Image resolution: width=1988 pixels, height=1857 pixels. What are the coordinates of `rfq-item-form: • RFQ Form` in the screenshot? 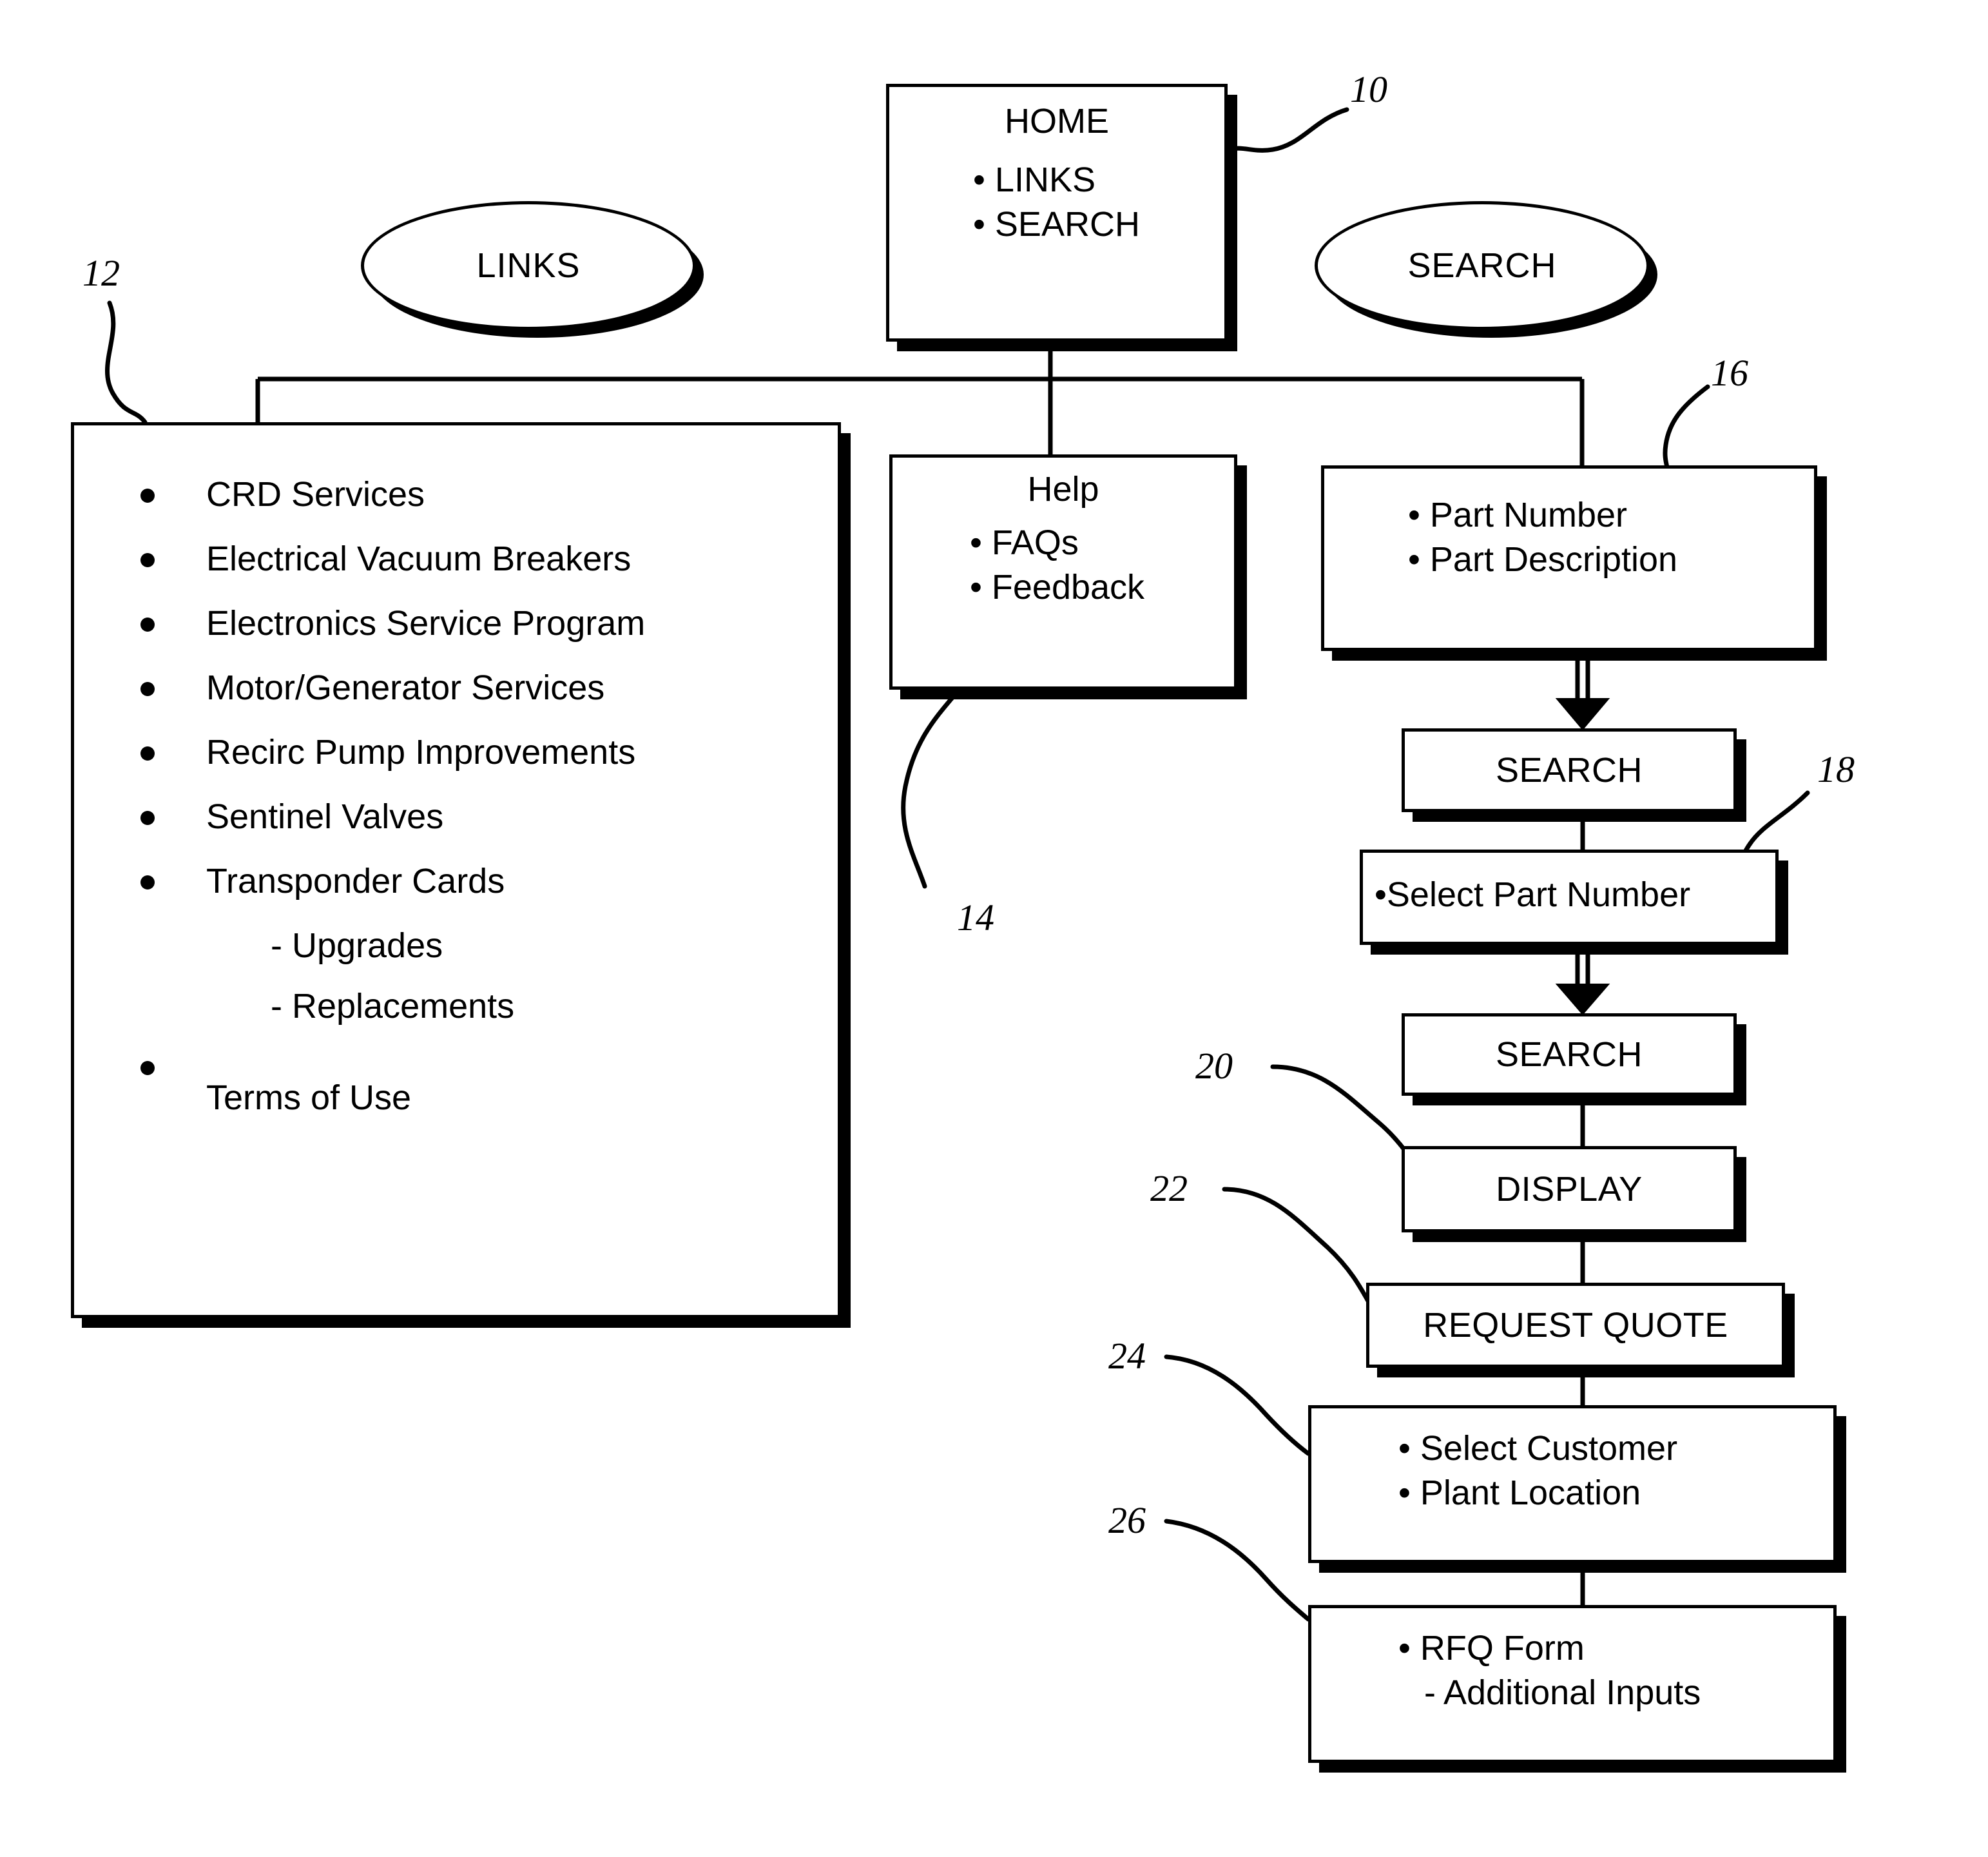 It's located at (1615, 1649).